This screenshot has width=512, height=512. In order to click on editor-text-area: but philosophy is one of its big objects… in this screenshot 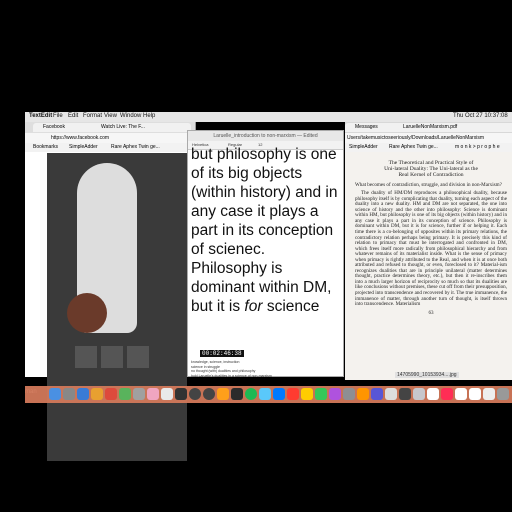, I will do `click(266, 230)`.